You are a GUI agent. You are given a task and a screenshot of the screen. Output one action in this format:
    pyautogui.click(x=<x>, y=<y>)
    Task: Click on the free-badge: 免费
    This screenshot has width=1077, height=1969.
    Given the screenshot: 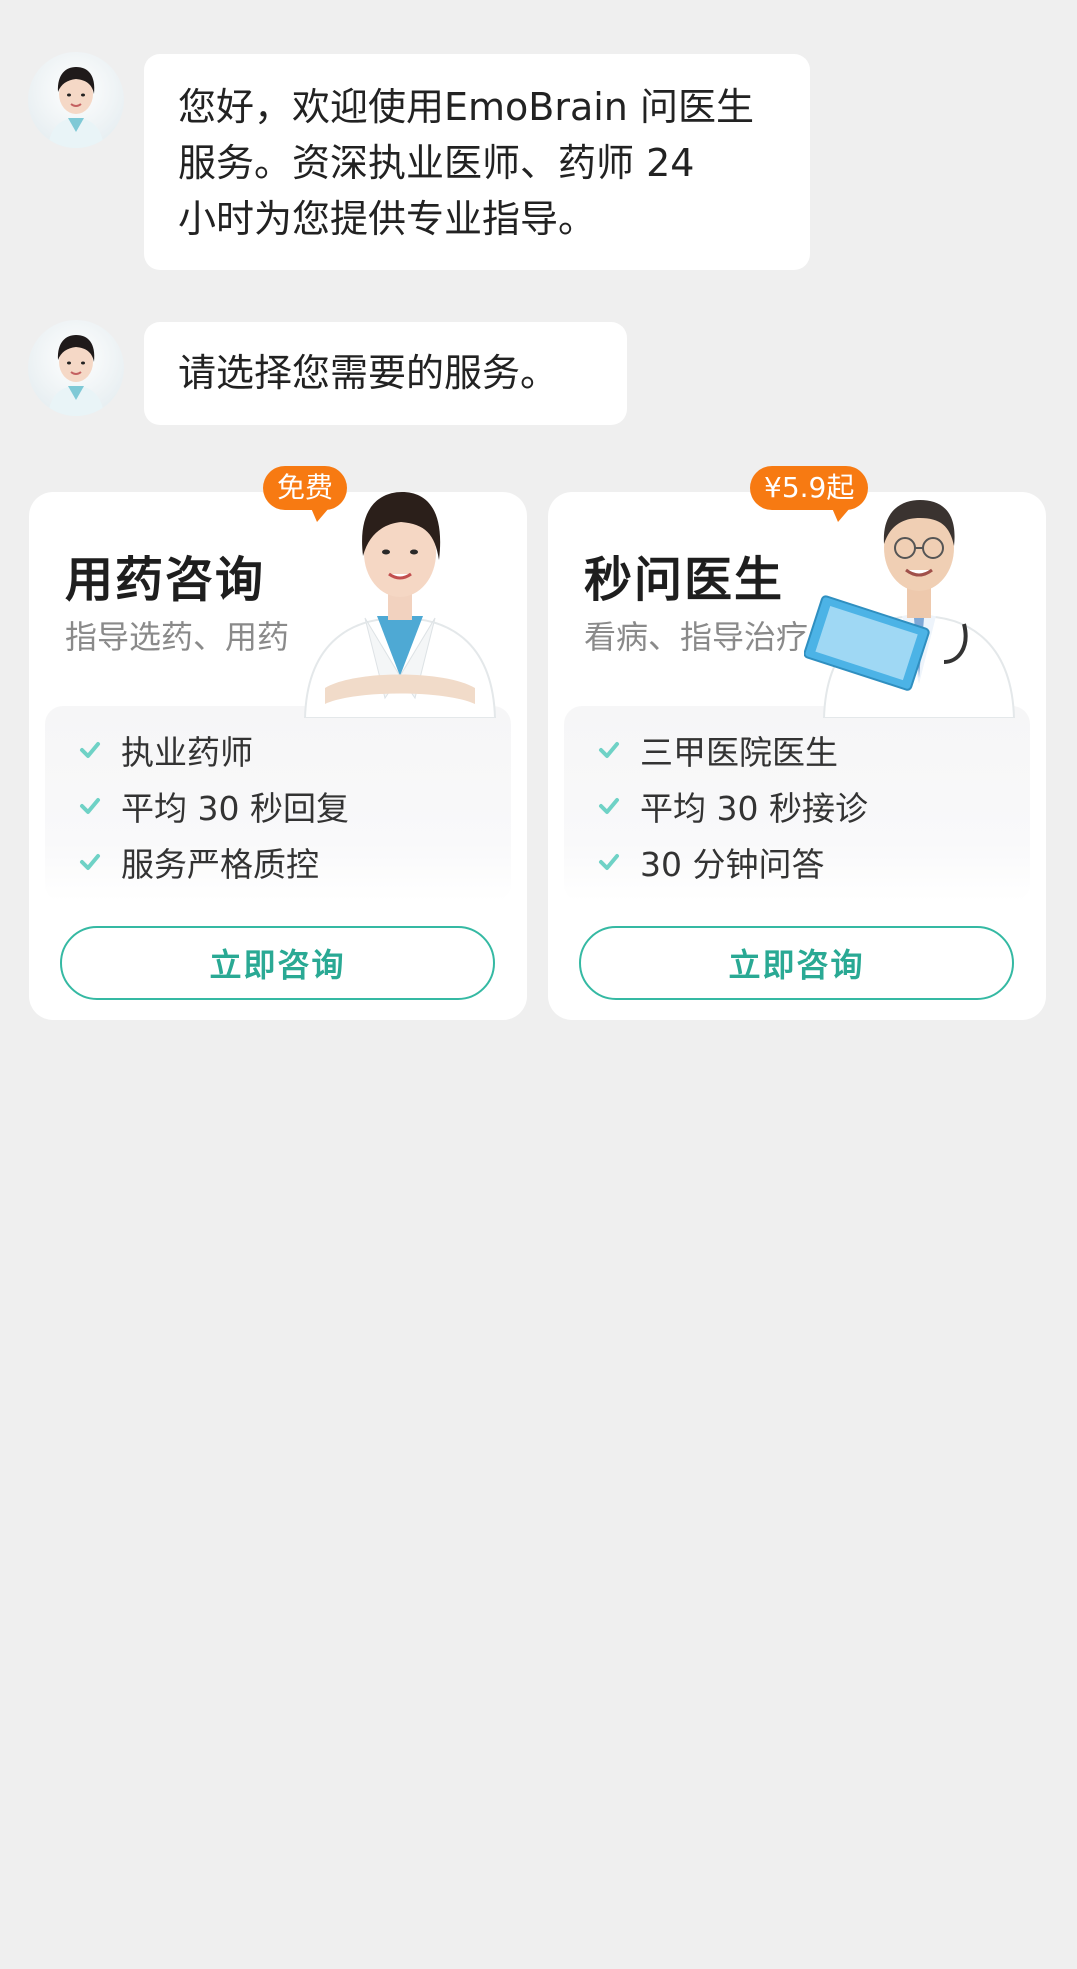 What is the action you would take?
    pyautogui.click(x=305, y=494)
    